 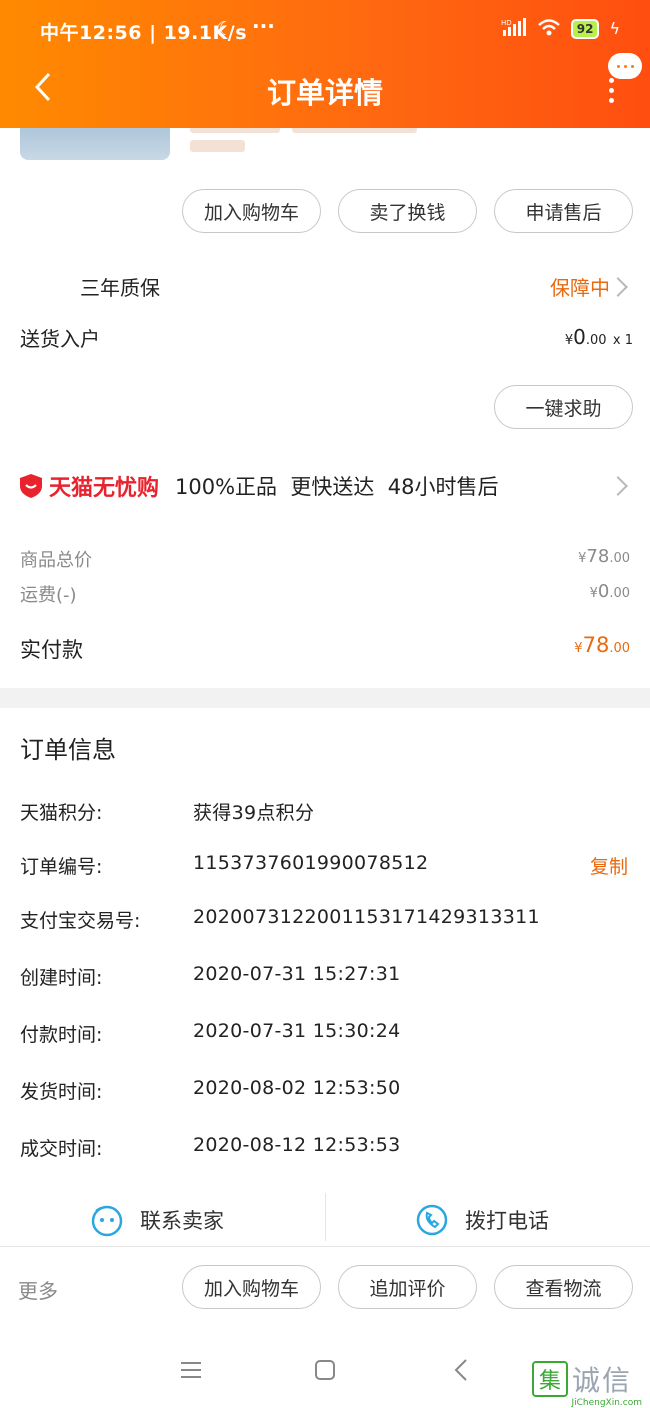 What do you see at coordinates (407, 211) in the screenshot?
I see `sell-for-cash-button: 卖了换钱` at bounding box center [407, 211].